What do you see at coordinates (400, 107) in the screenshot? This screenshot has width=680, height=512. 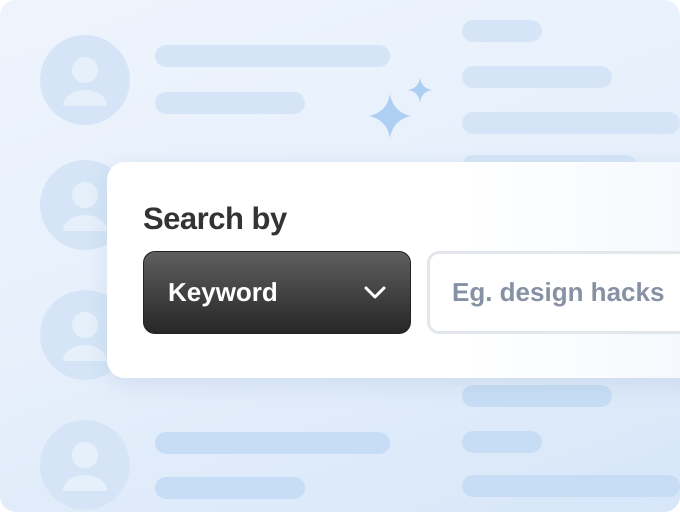 I see `sparkle-icon` at bounding box center [400, 107].